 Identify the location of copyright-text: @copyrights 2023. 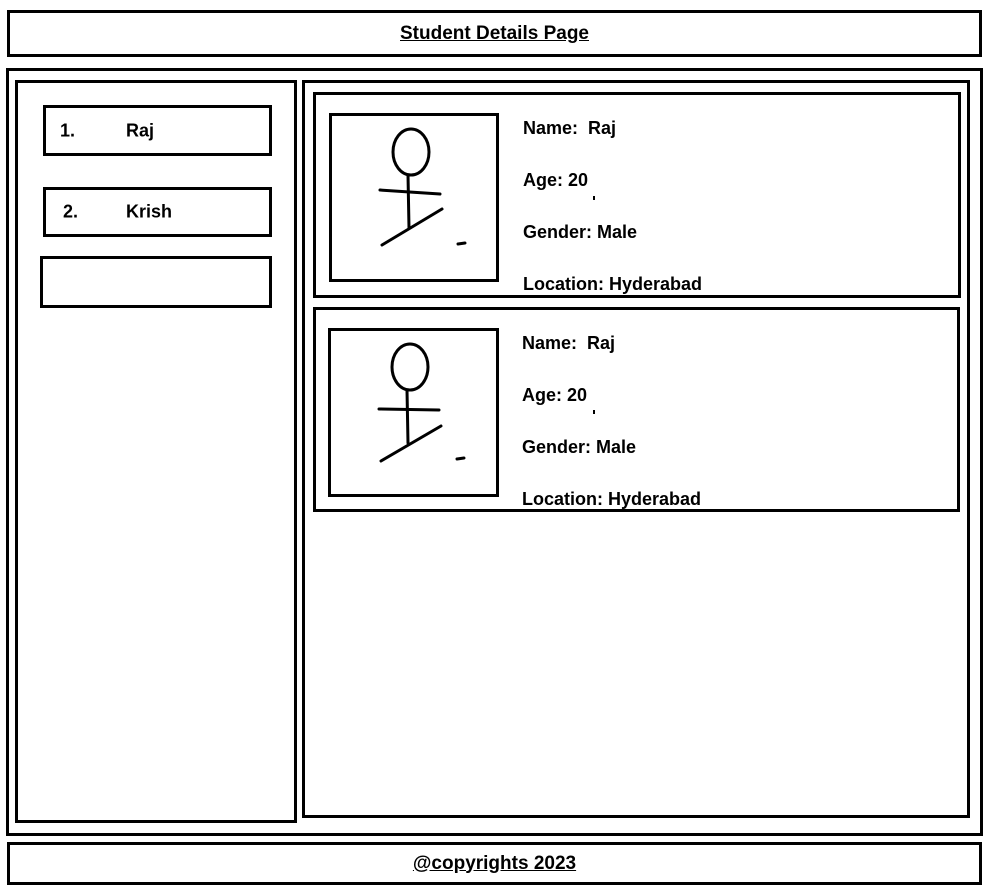
(494, 863).